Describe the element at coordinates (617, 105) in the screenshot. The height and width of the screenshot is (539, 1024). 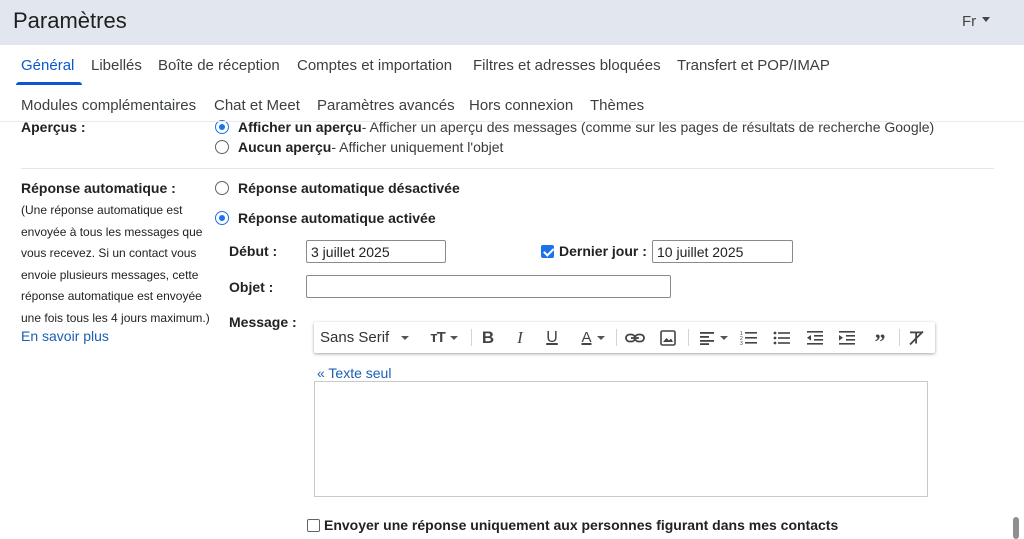
I see `tab-themes: Thèmes` at that location.